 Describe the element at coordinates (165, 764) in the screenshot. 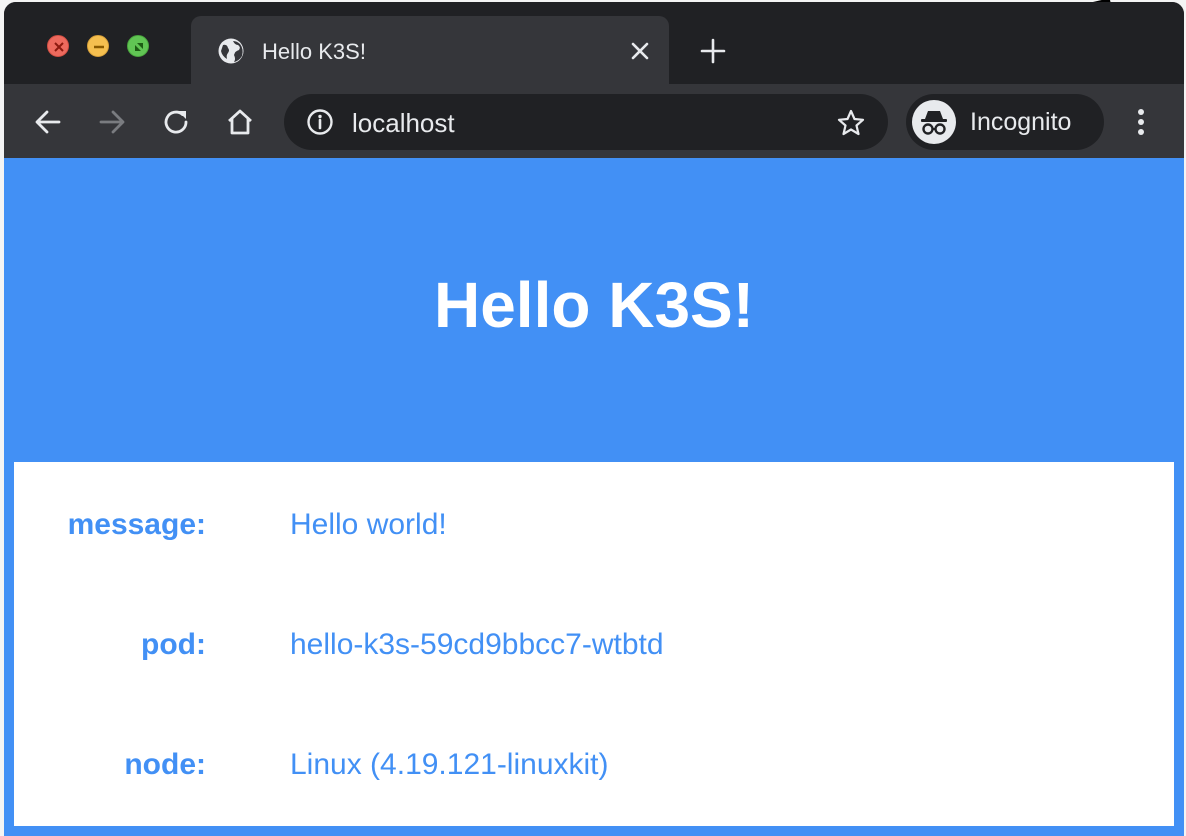

I see `node-label: node:` at that location.